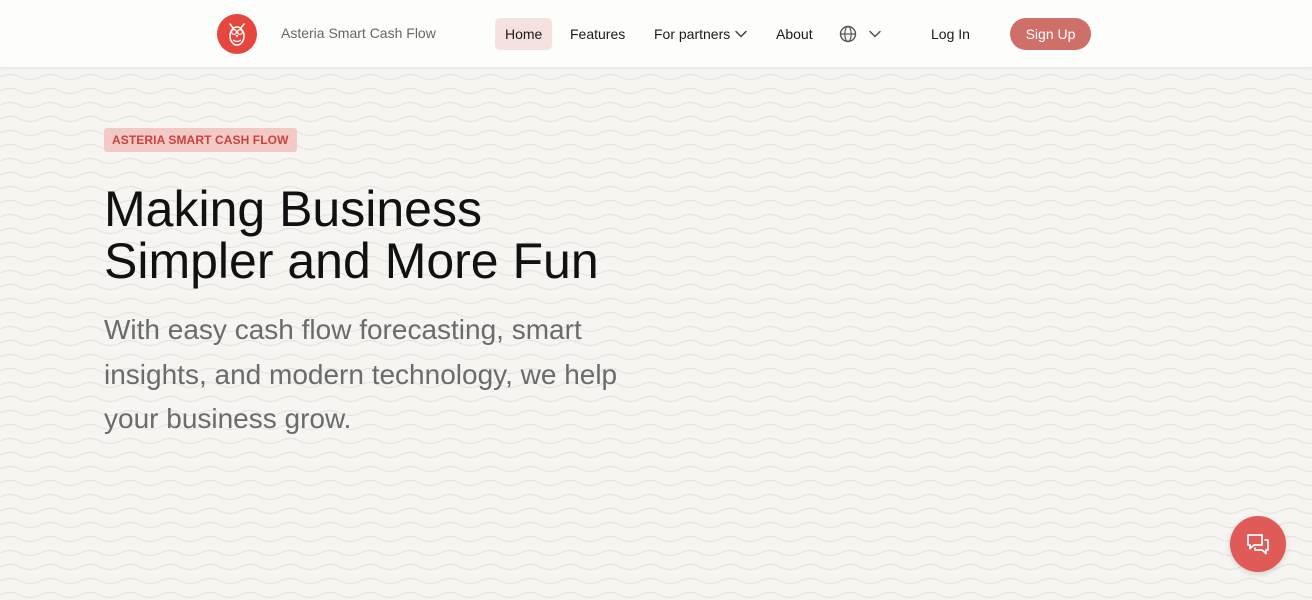 The image size is (1312, 600). What do you see at coordinates (351, 261) in the screenshot?
I see `hero-title-line-2: Simpler and More Fun` at bounding box center [351, 261].